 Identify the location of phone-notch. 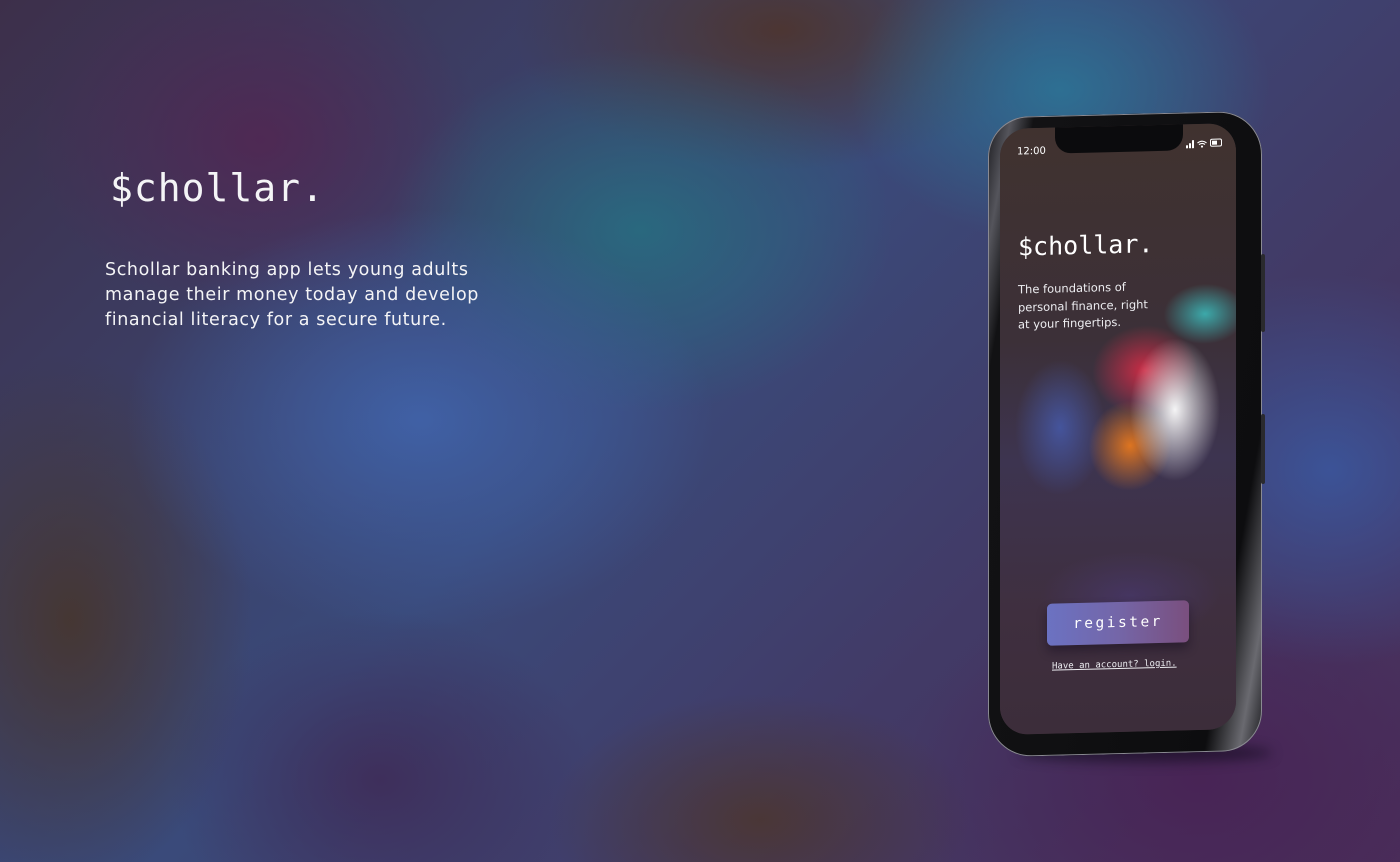
(1119, 138).